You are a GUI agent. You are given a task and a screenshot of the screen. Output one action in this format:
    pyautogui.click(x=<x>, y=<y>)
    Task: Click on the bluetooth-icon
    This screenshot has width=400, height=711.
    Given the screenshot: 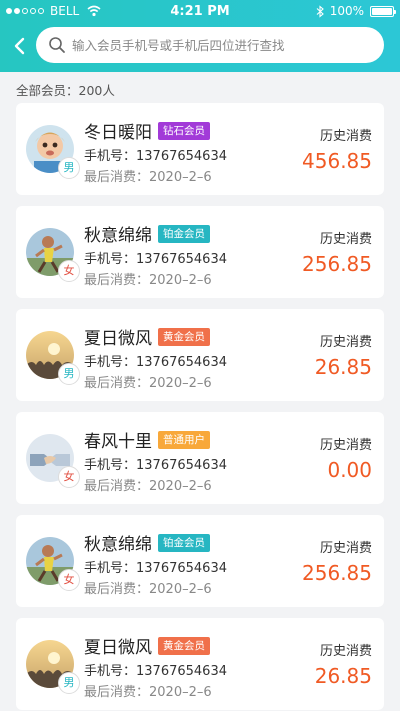 What is the action you would take?
    pyautogui.click(x=320, y=11)
    